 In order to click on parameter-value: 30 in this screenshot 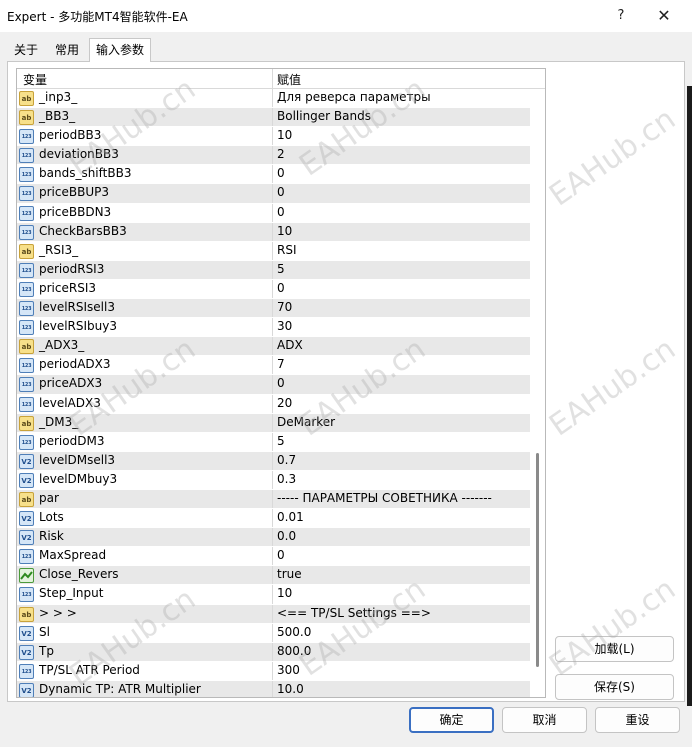, I will do `click(284, 326)`.